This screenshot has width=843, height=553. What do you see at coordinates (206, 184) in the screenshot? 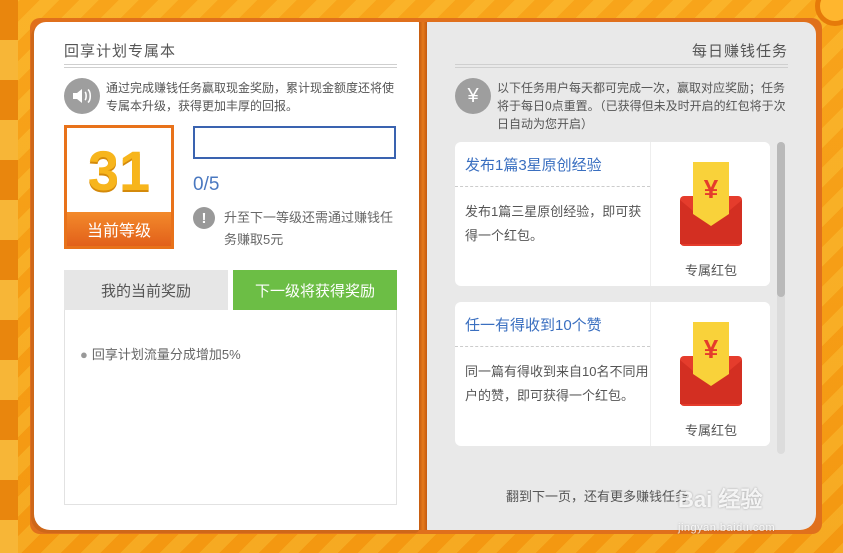
I see `progress-text: 0/5` at bounding box center [206, 184].